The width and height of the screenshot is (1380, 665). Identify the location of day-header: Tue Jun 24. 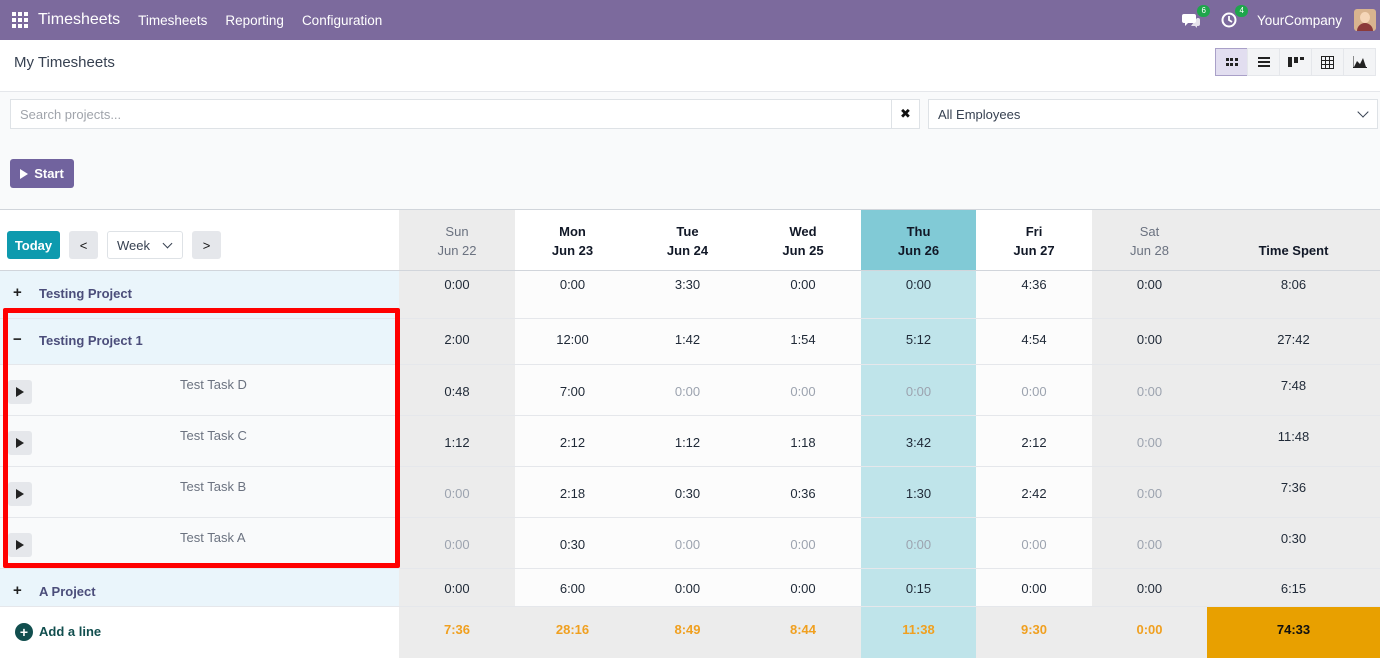
(687, 240).